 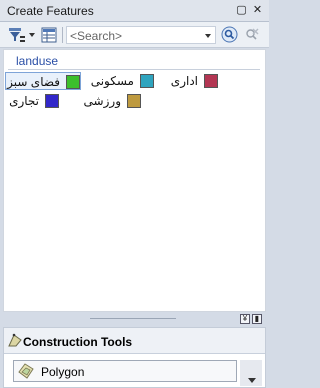 What do you see at coordinates (63, 372) in the screenshot?
I see `construction-tool-label: Polygon` at bounding box center [63, 372].